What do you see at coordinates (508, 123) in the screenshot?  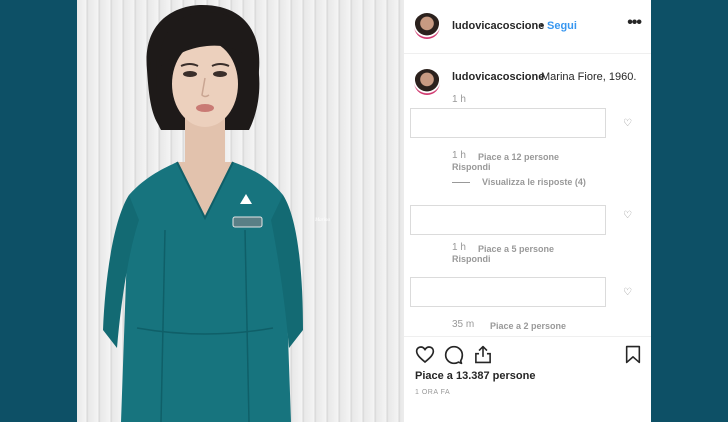 I see `comment-1-content` at bounding box center [508, 123].